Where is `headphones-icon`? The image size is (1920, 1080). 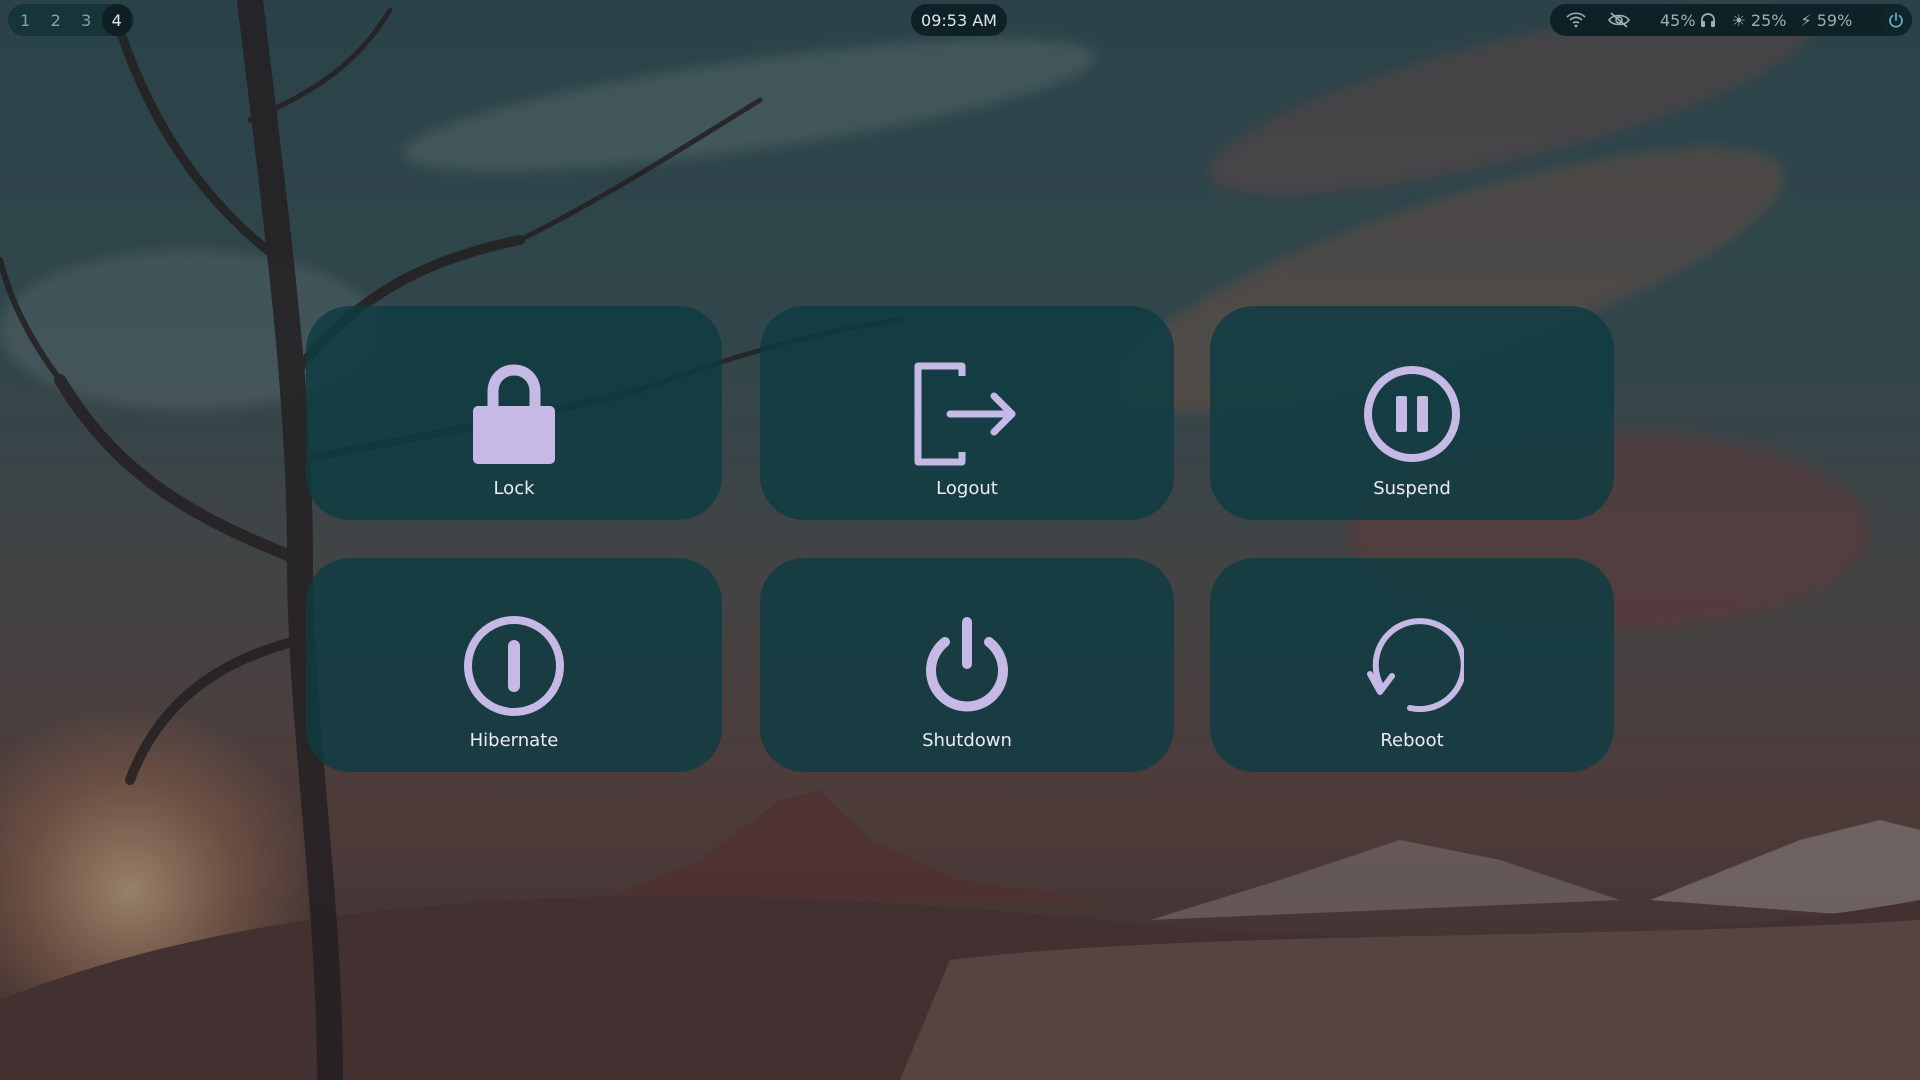 headphones-icon is located at coordinates (1708, 20).